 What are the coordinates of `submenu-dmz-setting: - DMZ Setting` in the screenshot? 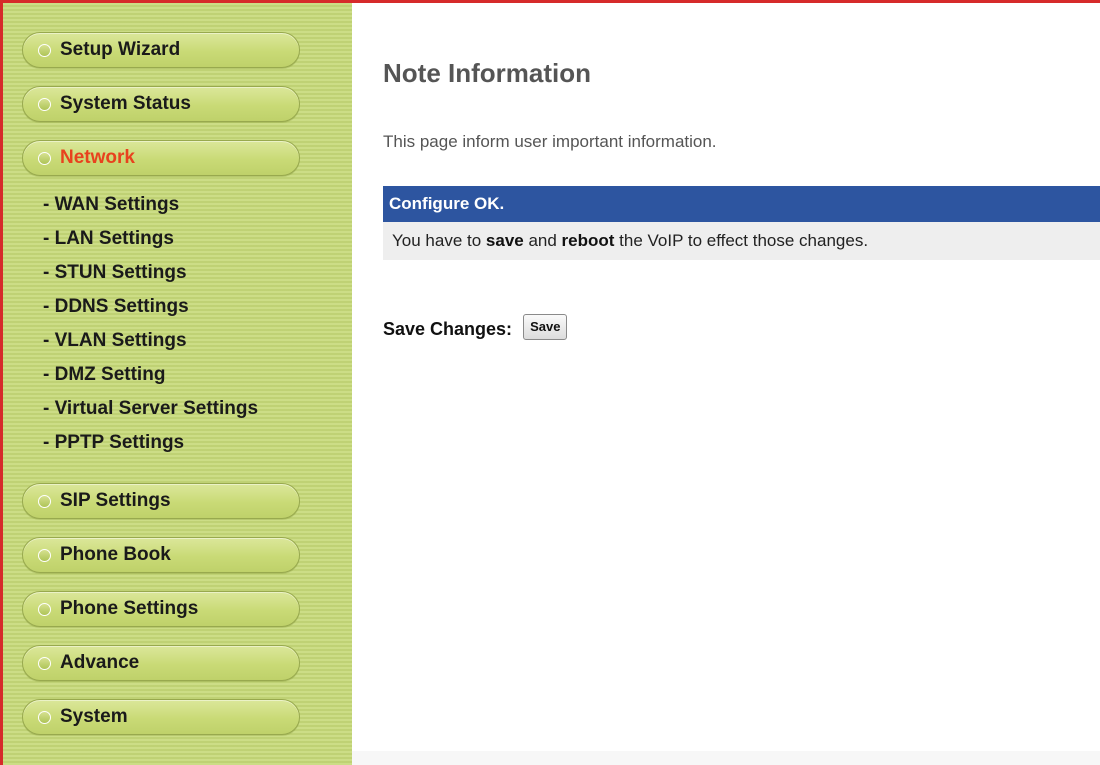 It's located at (150, 375).